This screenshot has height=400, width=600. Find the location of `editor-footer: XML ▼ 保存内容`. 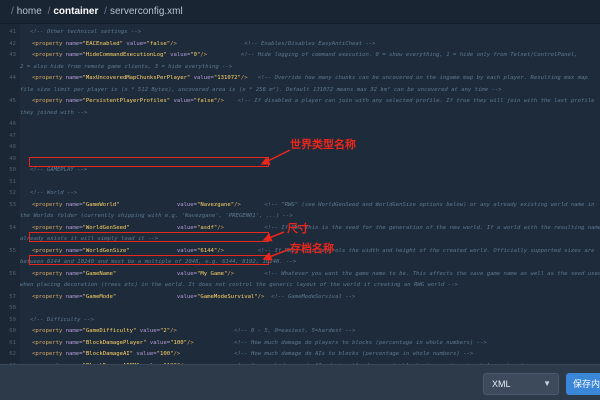

editor-footer: XML ▼ 保存内容 is located at coordinates (300, 382).